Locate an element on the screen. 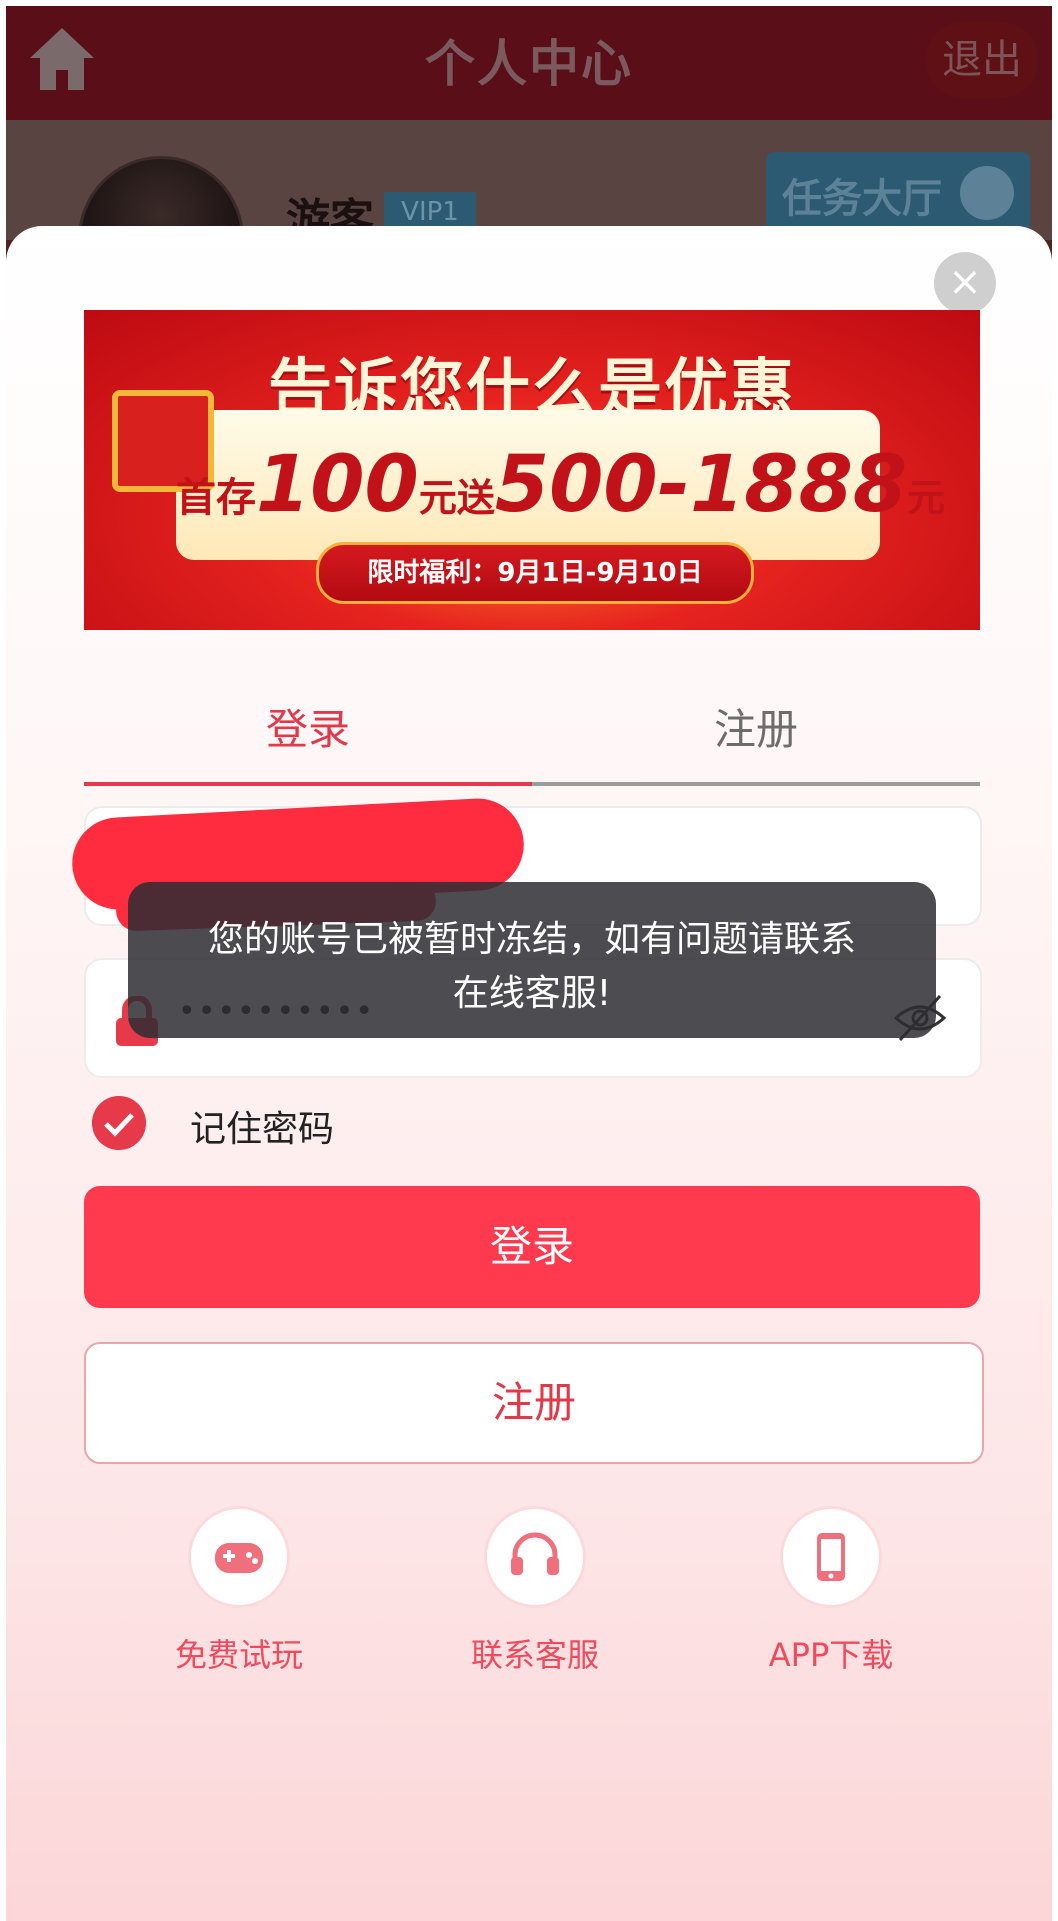  logout-button: 退出 is located at coordinates (982, 60).